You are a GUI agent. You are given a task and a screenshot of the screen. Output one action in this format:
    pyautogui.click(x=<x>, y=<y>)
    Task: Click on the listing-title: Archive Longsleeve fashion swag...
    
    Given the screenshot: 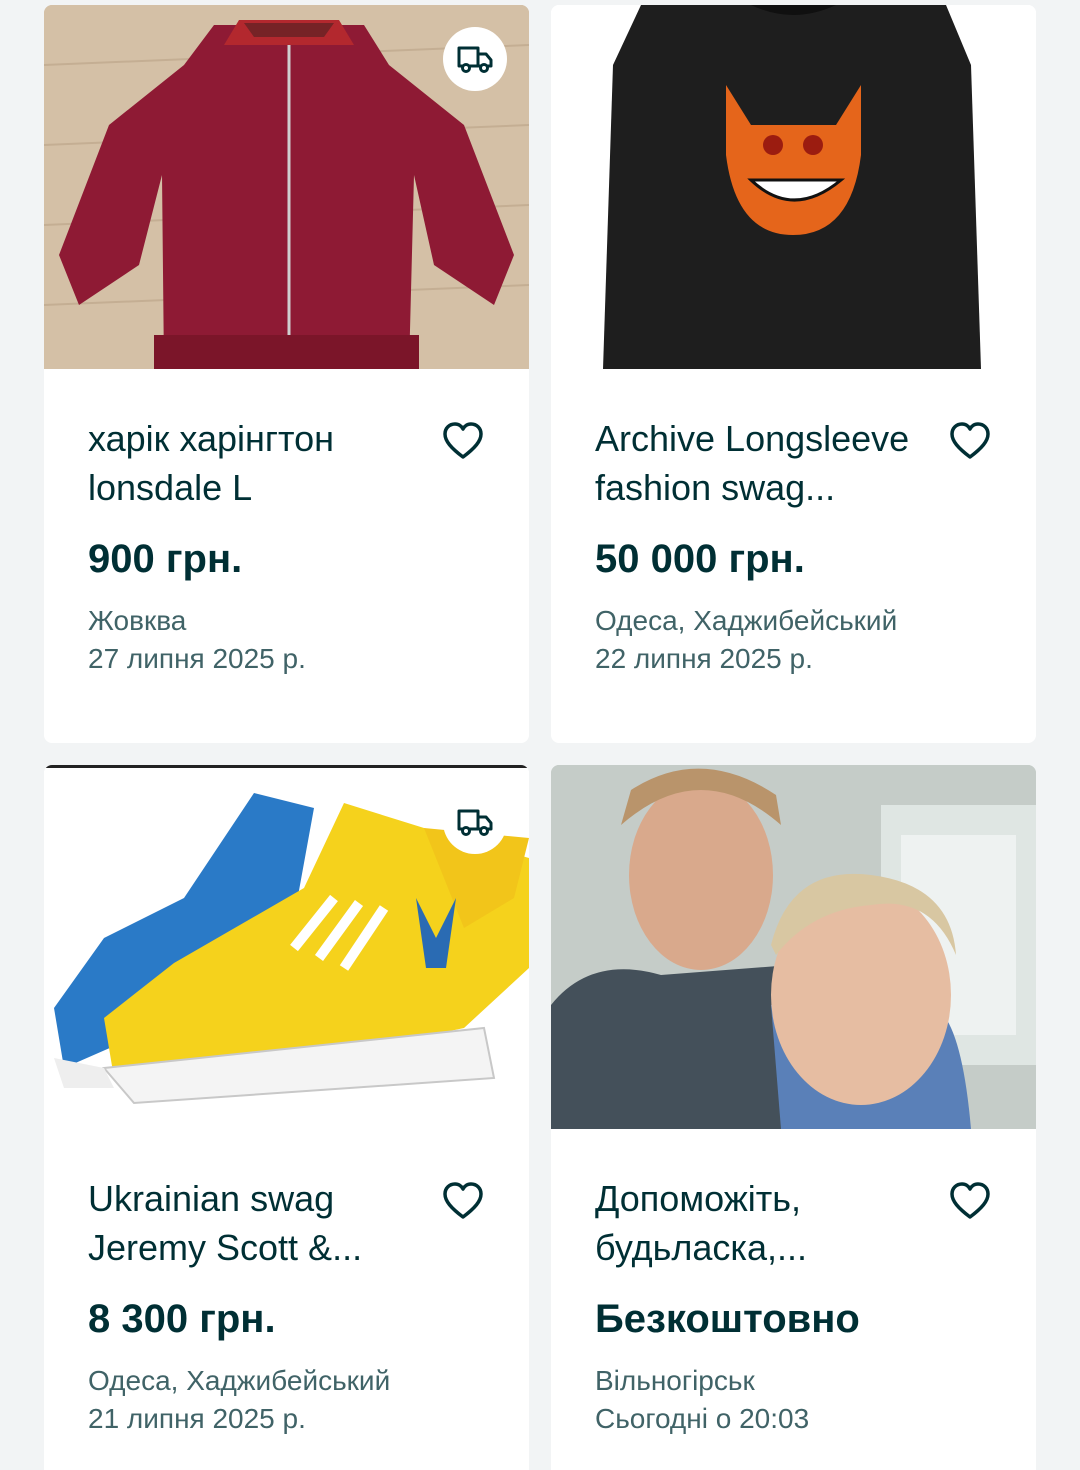 What is the action you would take?
    pyautogui.click(x=760, y=463)
    